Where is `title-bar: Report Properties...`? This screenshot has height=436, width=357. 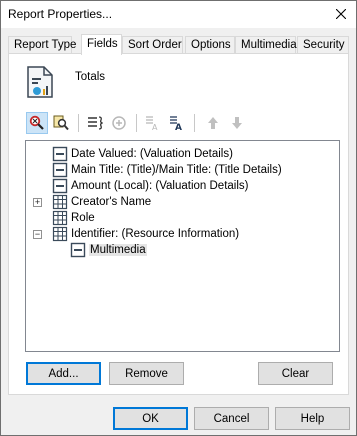 title-bar: Report Properties... is located at coordinates (178, 14).